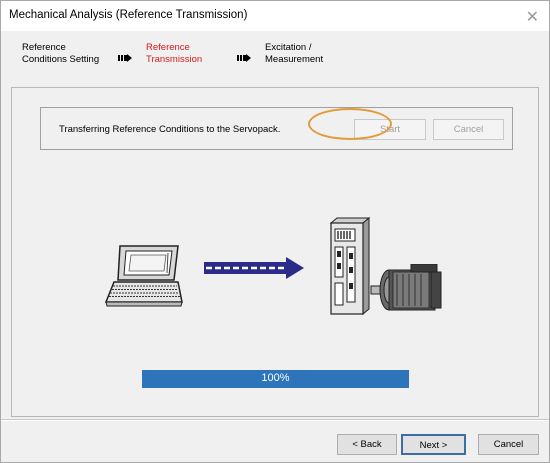 The width and height of the screenshot is (550, 463). What do you see at coordinates (468, 129) in the screenshot?
I see `cancel-transfer-button: Cancel` at bounding box center [468, 129].